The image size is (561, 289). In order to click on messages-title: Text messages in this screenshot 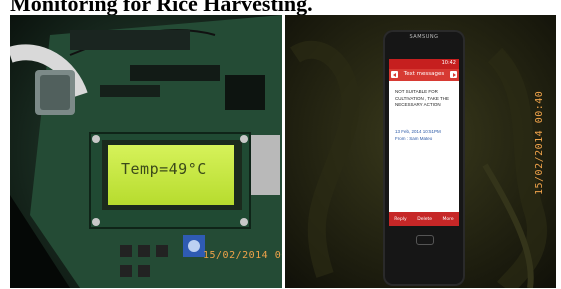, I will do `click(424, 74)`.